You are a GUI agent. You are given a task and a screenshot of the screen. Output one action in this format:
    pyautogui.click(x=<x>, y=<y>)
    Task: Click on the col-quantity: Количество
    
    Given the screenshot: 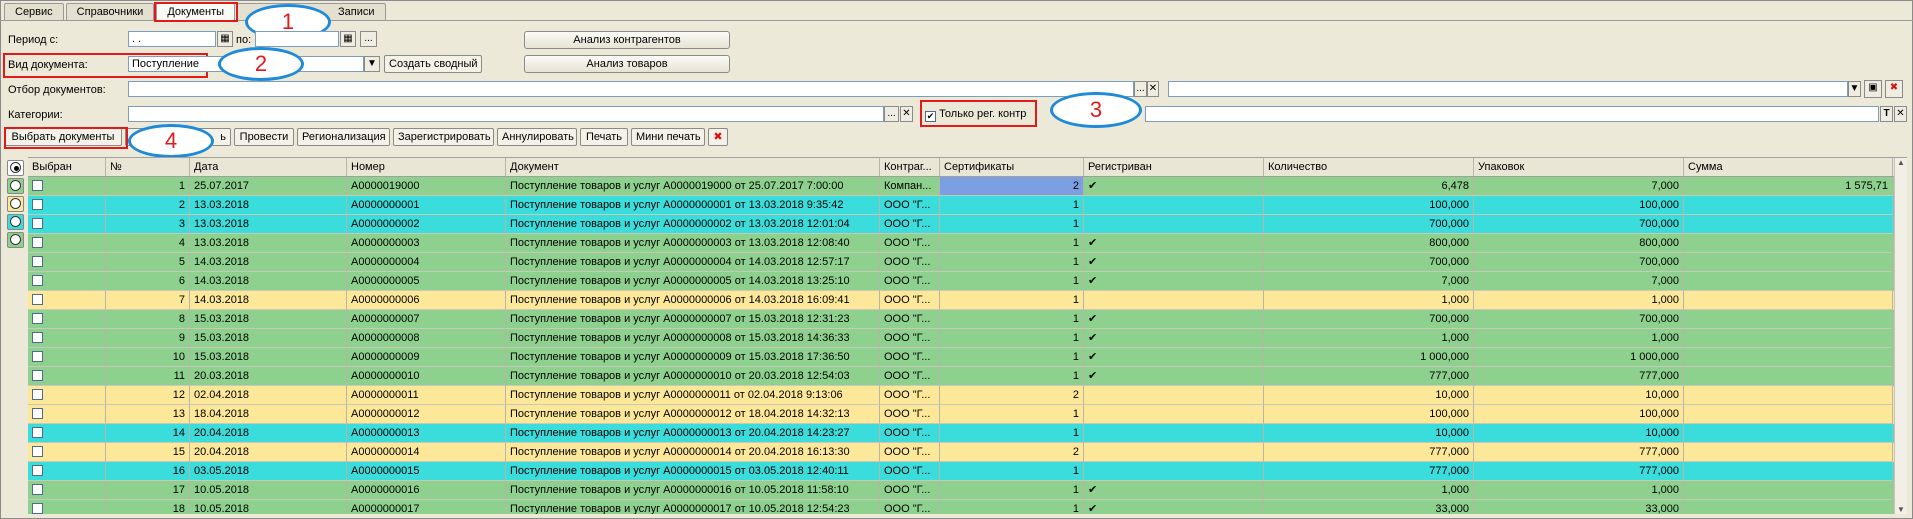 What is the action you would take?
    pyautogui.click(x=1369, y=167)
    